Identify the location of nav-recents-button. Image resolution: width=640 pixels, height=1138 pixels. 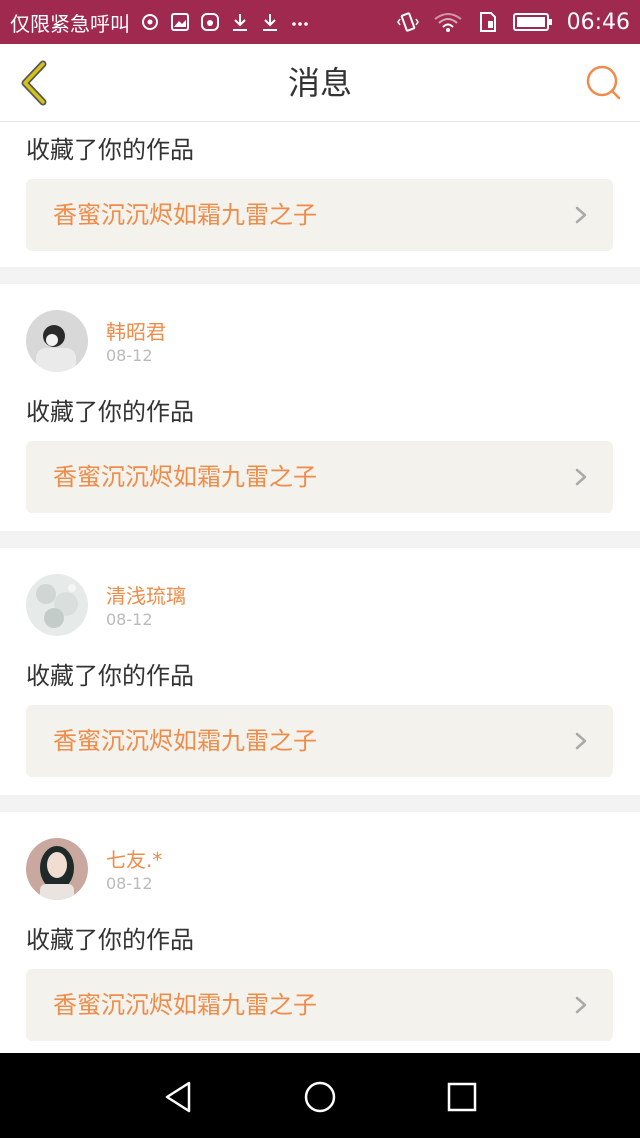
(462, 1097).